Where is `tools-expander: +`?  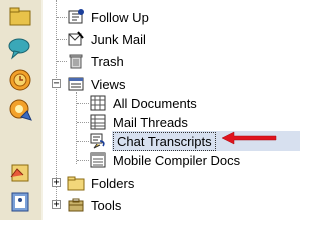
tools-expander: + is located at coordinates (56, 205).